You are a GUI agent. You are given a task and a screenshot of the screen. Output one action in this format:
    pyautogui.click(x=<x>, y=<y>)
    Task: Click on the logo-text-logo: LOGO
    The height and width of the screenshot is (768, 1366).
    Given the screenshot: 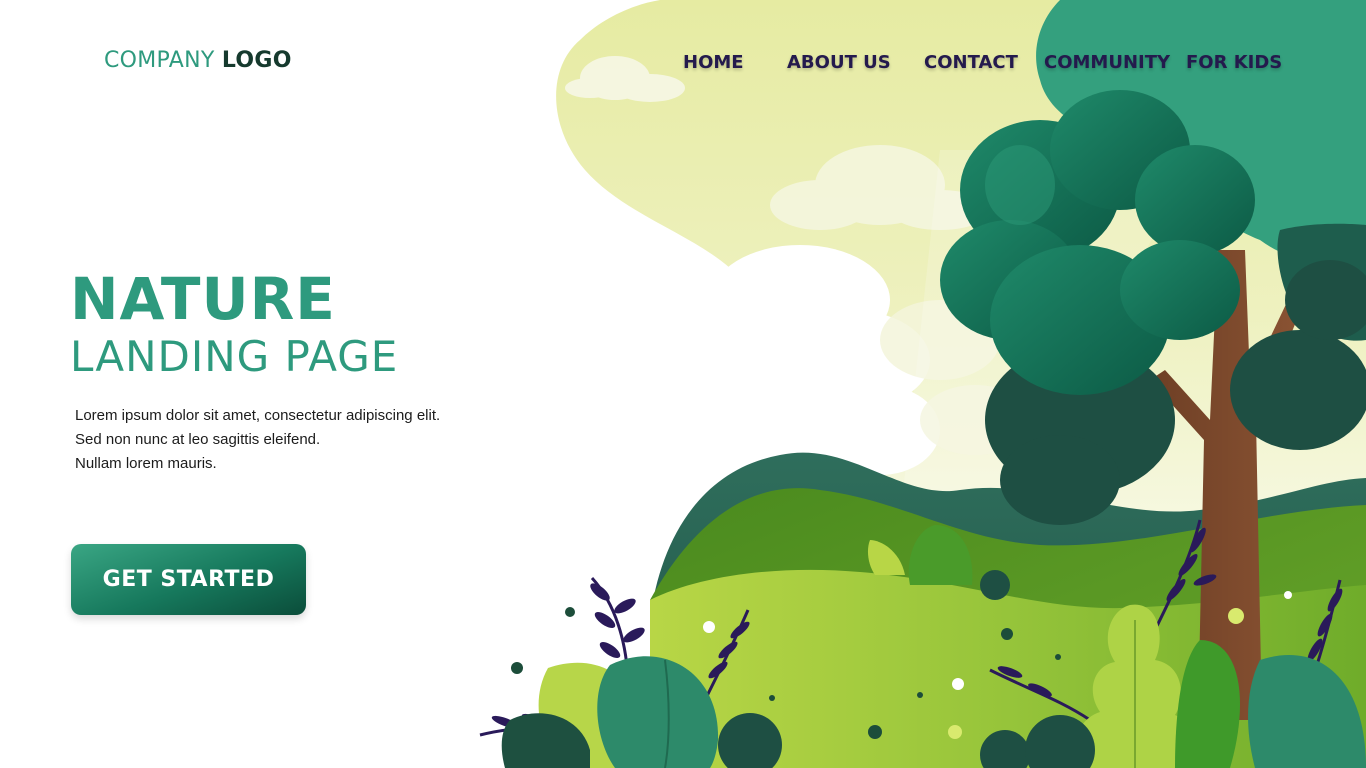 What is the action you would take?
    pyautogui.click(x=256, y=60)
    